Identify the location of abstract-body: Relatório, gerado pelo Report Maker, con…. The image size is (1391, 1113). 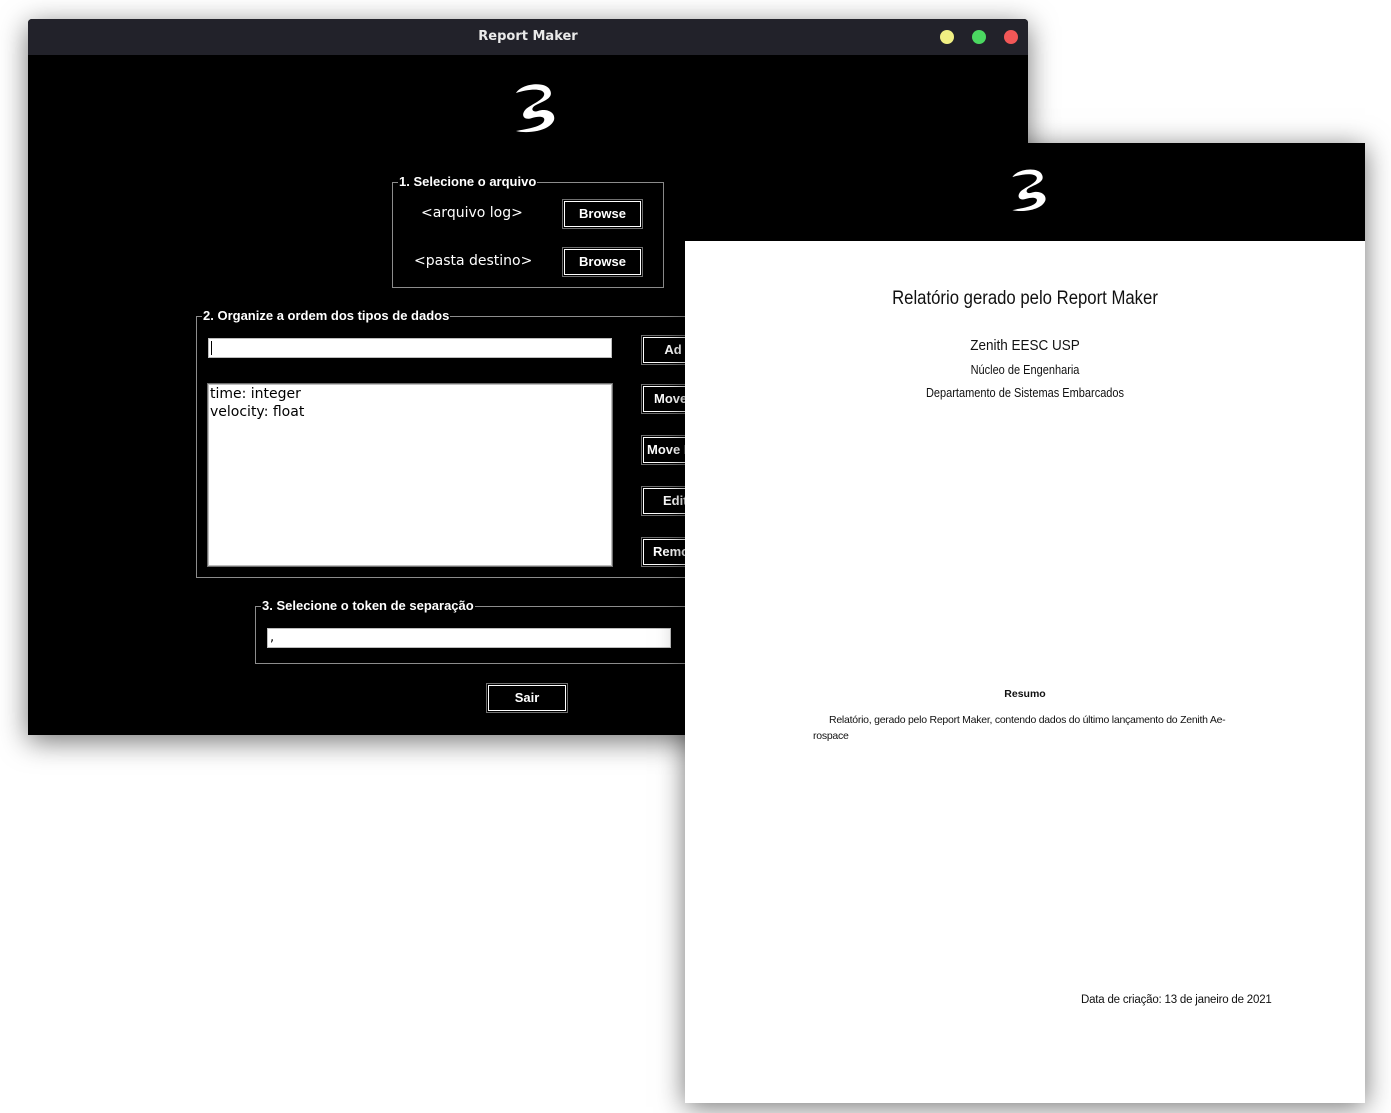
(1019, 728).